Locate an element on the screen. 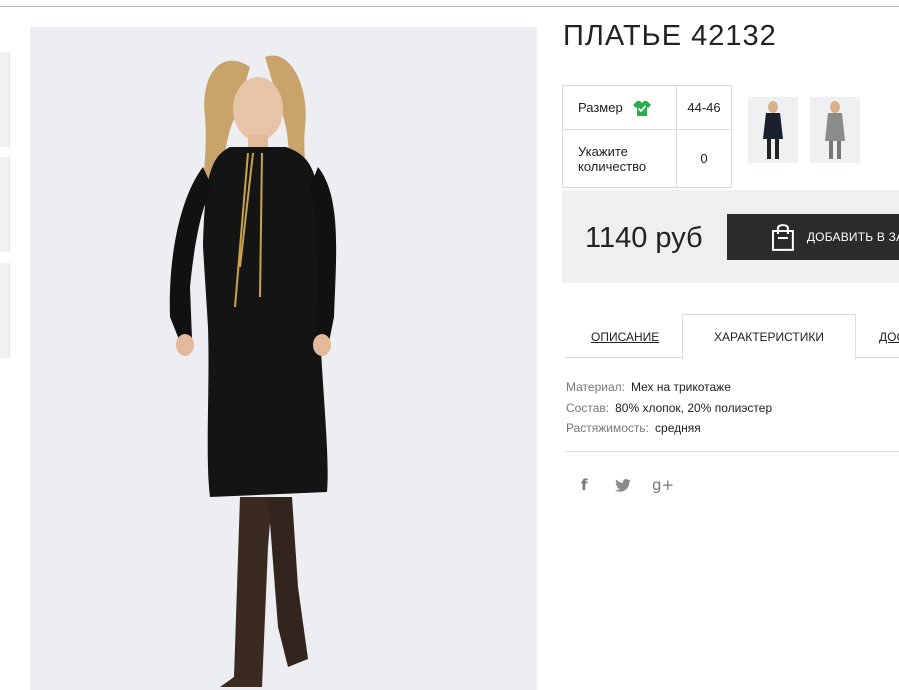  spec-row-material: Материал: Мех на трикотаже is located at coordinates (669, 387).